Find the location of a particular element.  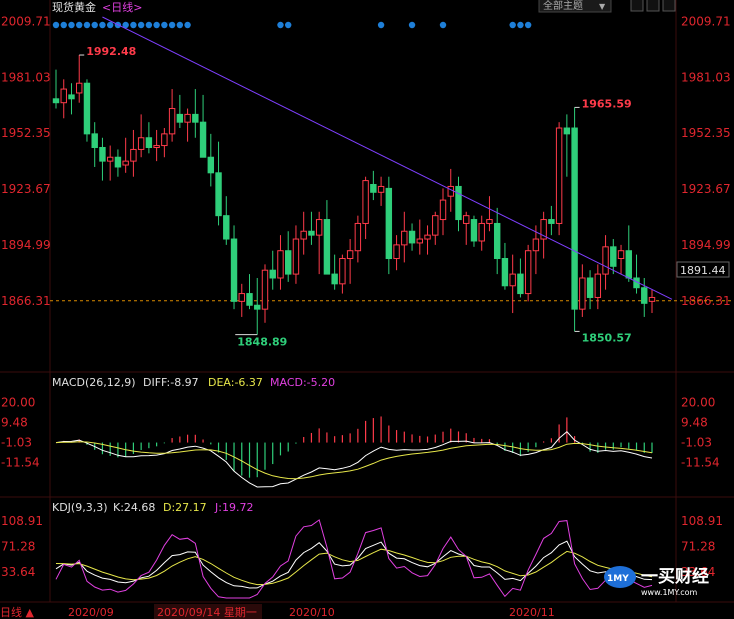

y-tick-label: 33.64 is located at coordinates (18, 572).